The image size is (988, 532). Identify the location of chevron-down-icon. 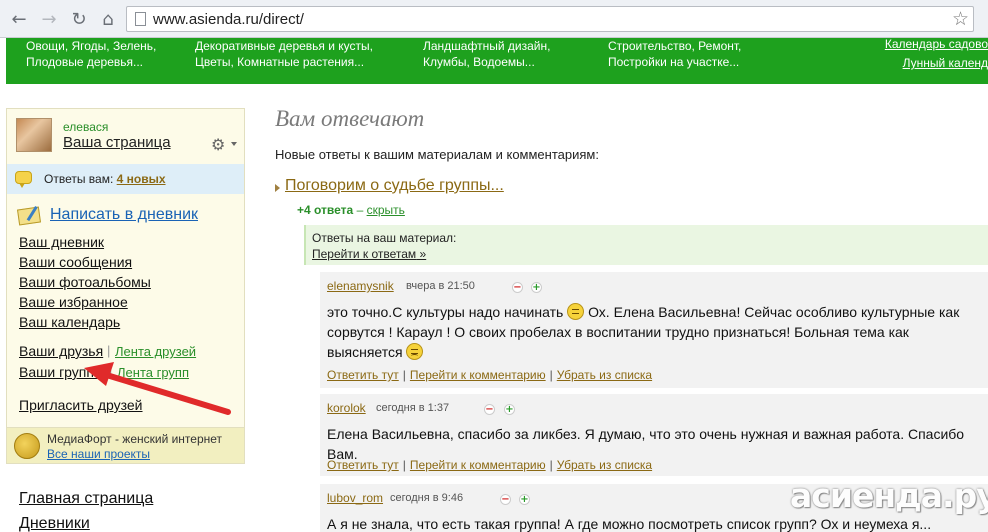
(234, 144).